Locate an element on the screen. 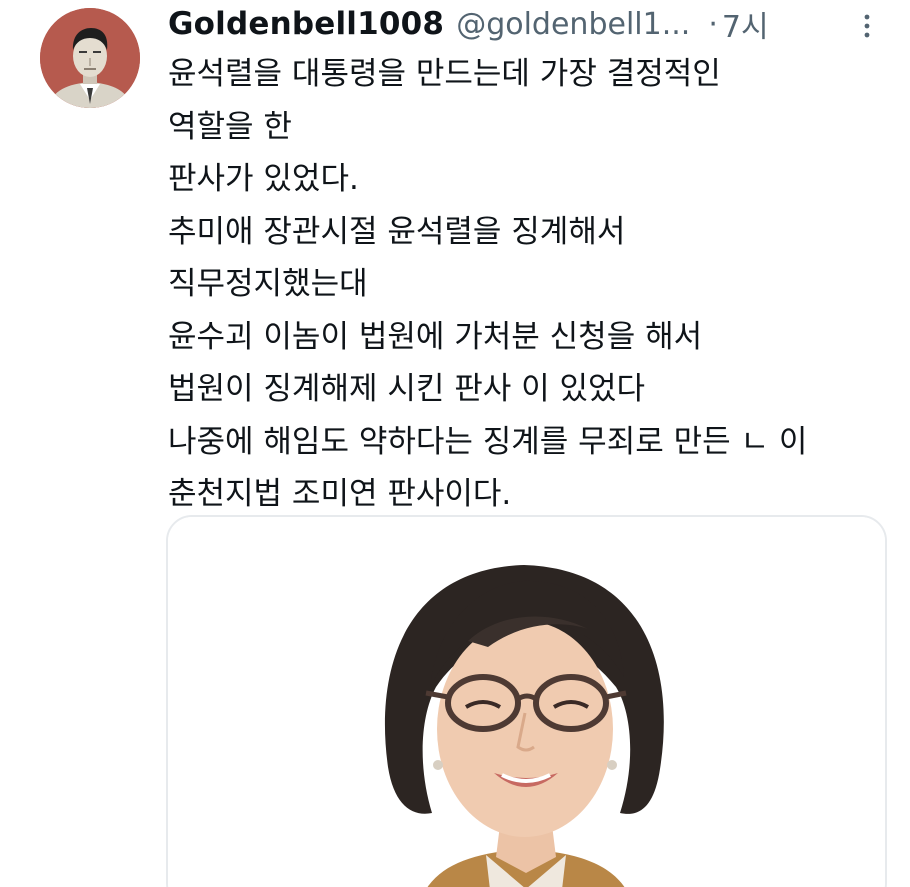 Image resolution: width=910 pixels, height=887 pixels. tweet-text-line: 윤석렬을 대통령을 만드는데 가장 결정적인 is located at coordinates (444, 74).